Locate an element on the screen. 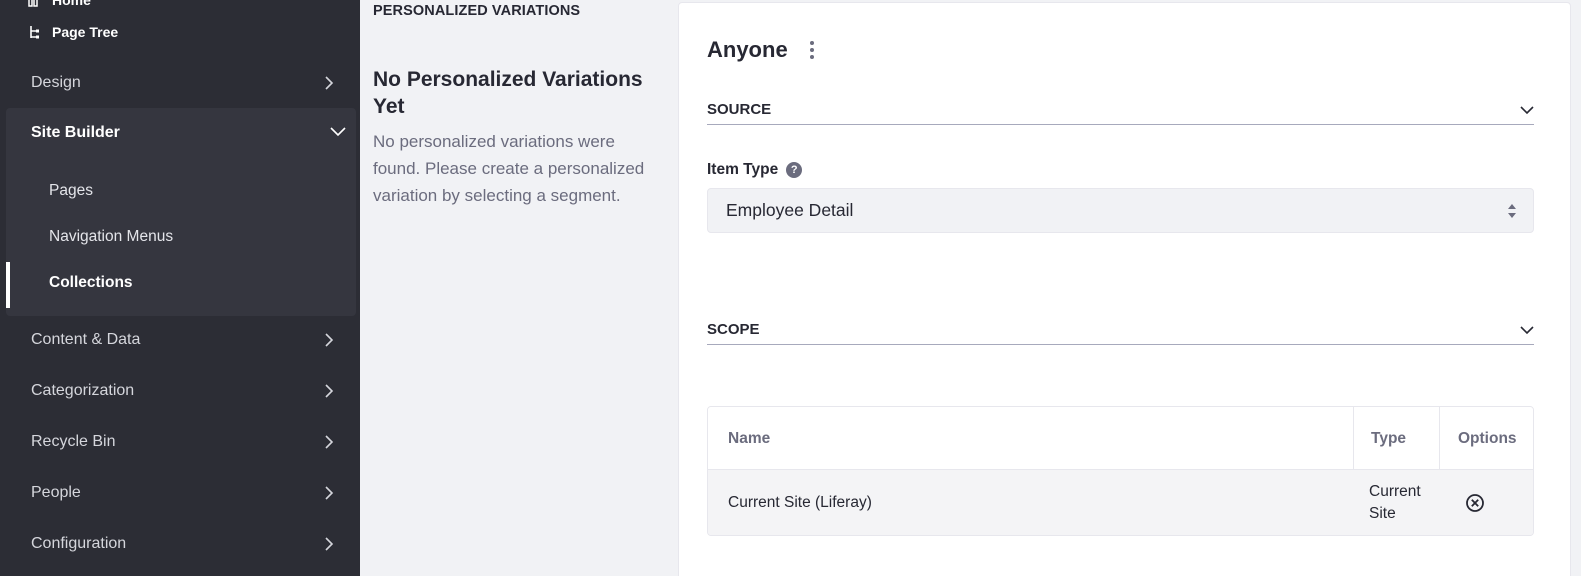 The image size is (1581, 576). sidebar-section-configuration: Configuration is located at coordinates (180, 544).